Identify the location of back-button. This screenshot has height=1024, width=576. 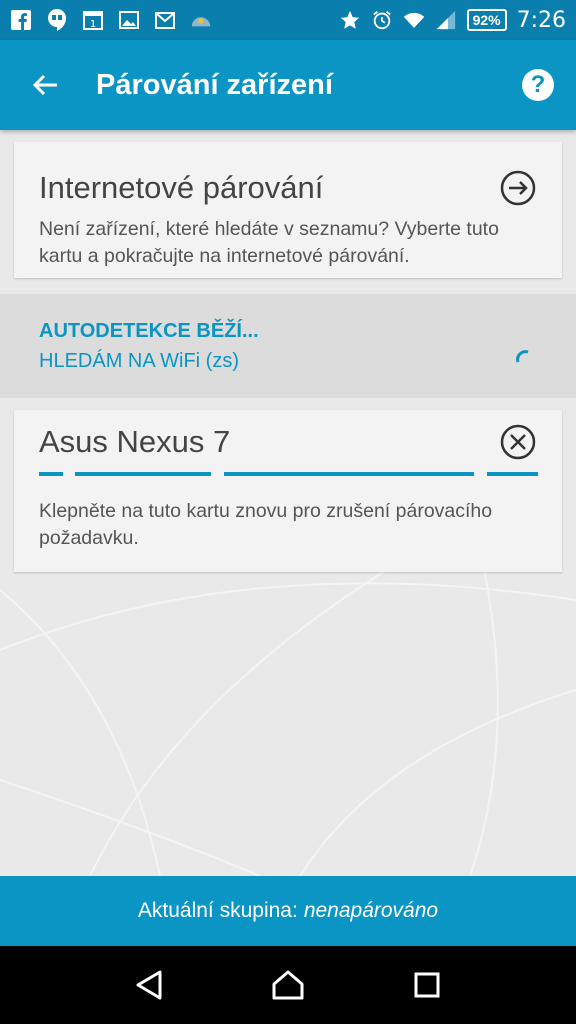
(45, 85).